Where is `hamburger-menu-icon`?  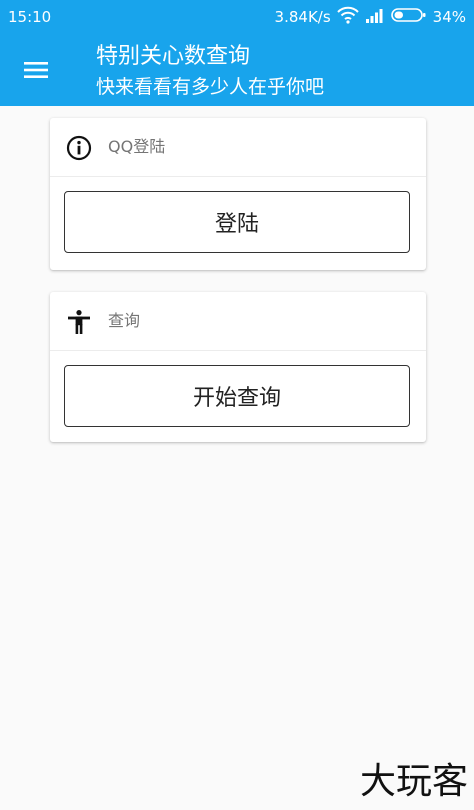
hamburger-menu-icon is located at coordinates (36, 70).